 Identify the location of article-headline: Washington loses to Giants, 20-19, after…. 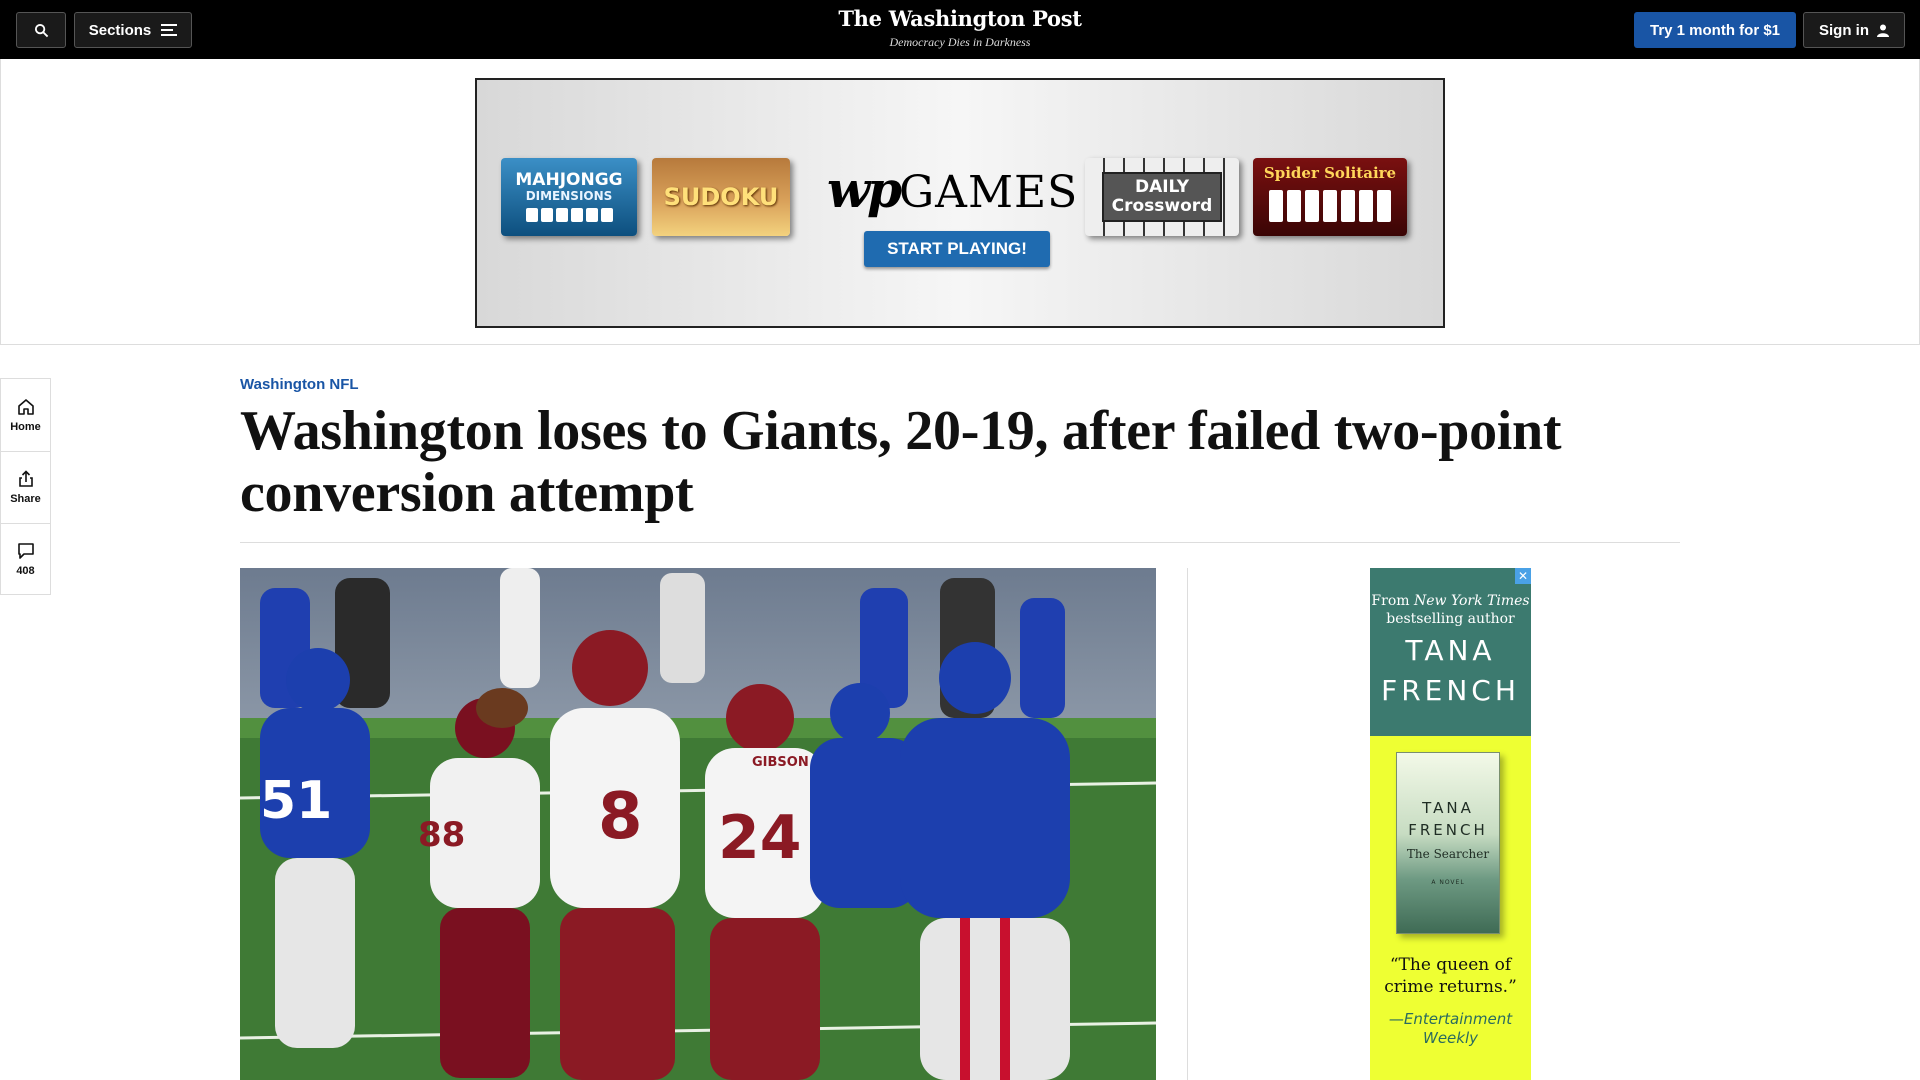
(901, 462).